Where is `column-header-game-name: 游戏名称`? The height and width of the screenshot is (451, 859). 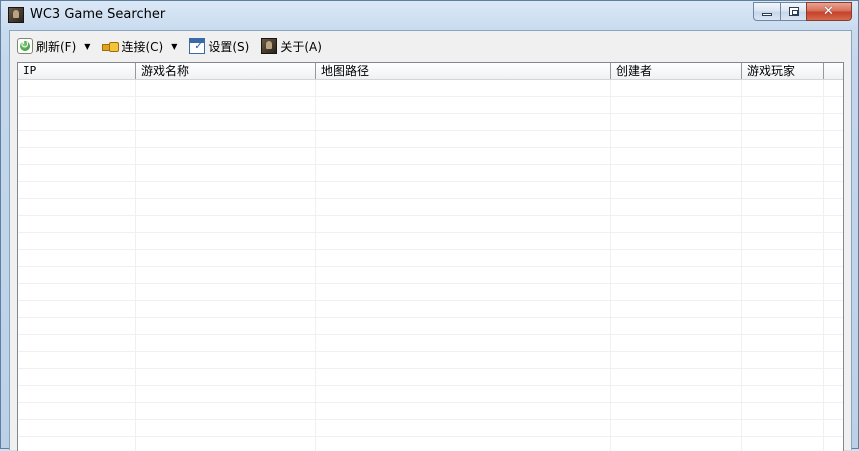 column-header-game-name: 游戏名称 is located at coordinates (226, 71).